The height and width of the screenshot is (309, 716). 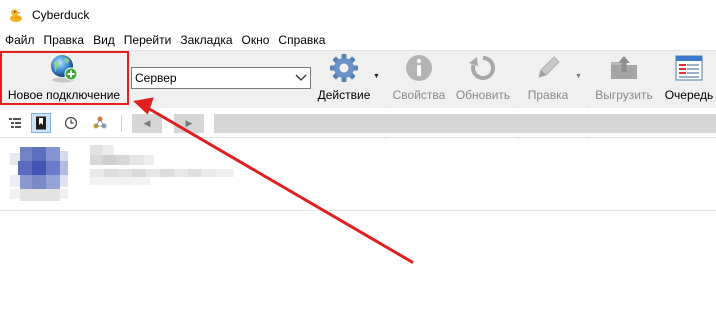 I want to click on upload-button: Выгрузить, so click(x=624, y=80).